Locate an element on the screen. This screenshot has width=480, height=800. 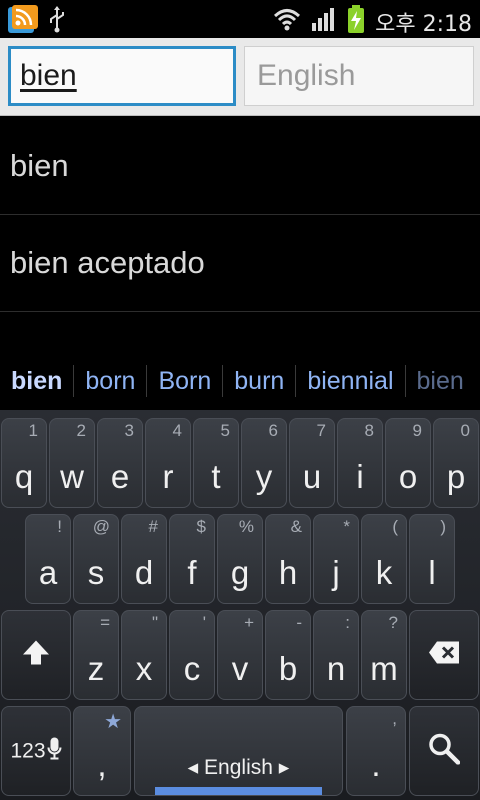
keyboard-row-2: ! a @ s # d $ f % g & h * j (k ) l is located at coordinates (240, 560).